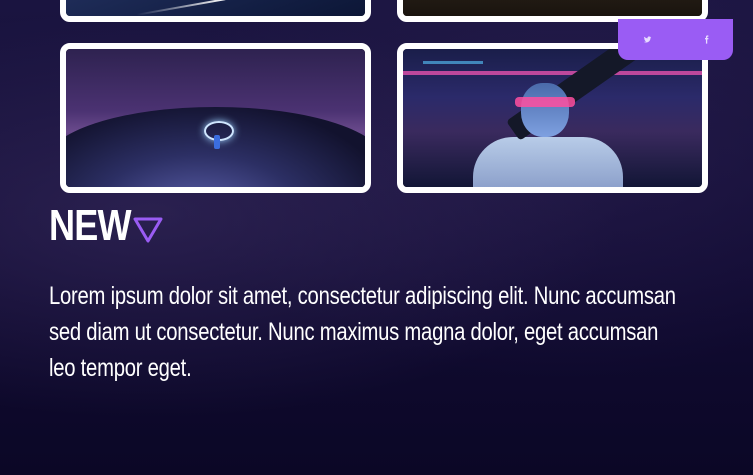 Image resolution: width=753 pixels, height=475 pixels. Describe the element at coordinates (706, 40) in the screenshot. I see `facebook-icon` at that location.